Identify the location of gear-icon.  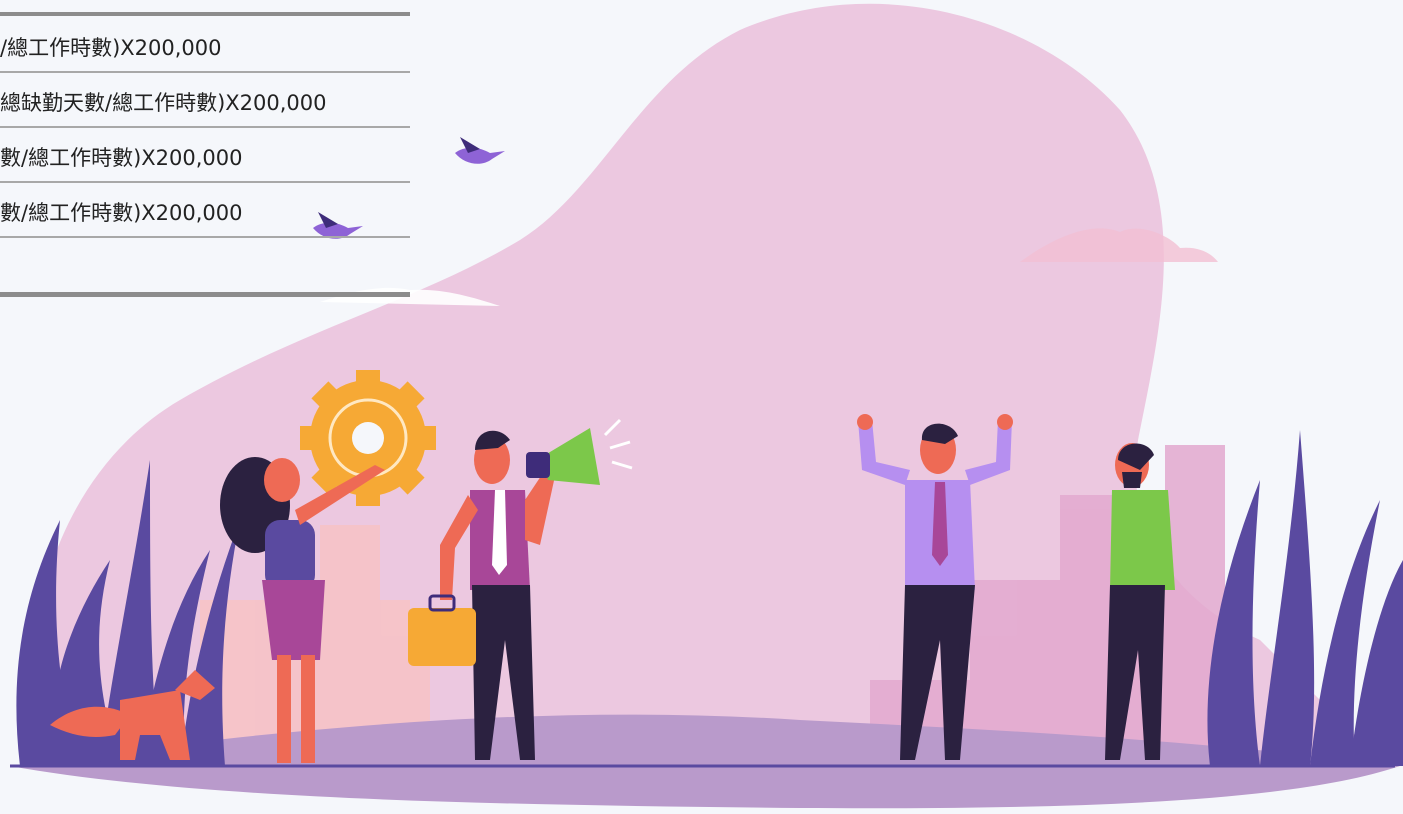
(368, 438).